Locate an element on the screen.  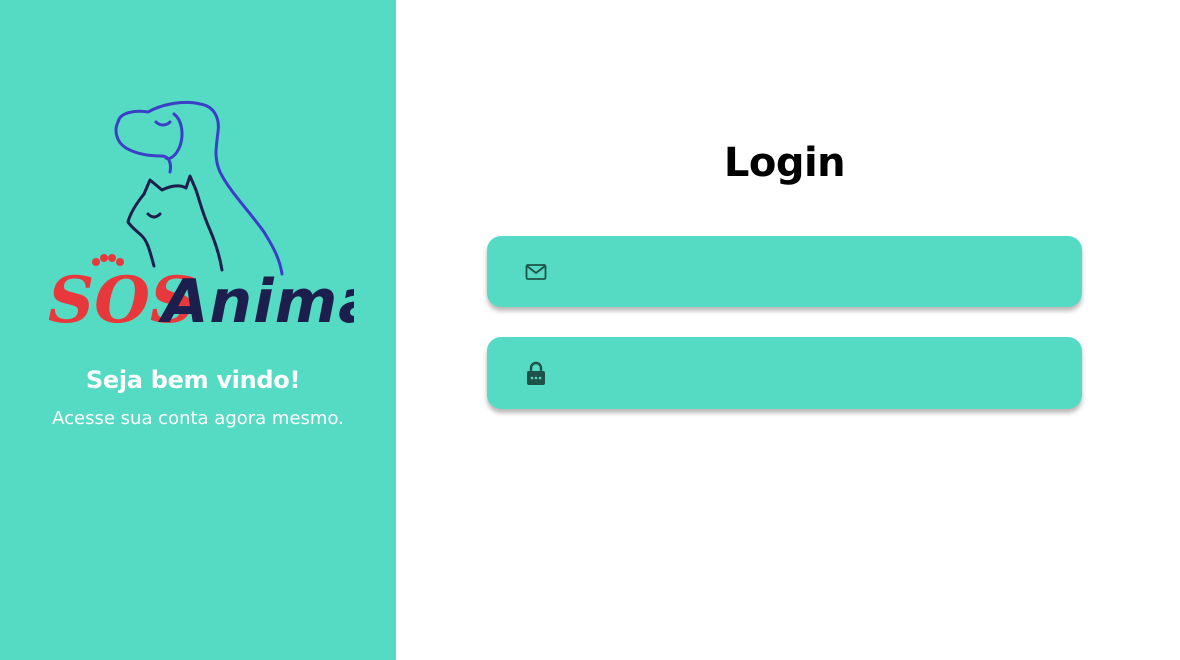
mail-icon is located at coordinates (536, 272).